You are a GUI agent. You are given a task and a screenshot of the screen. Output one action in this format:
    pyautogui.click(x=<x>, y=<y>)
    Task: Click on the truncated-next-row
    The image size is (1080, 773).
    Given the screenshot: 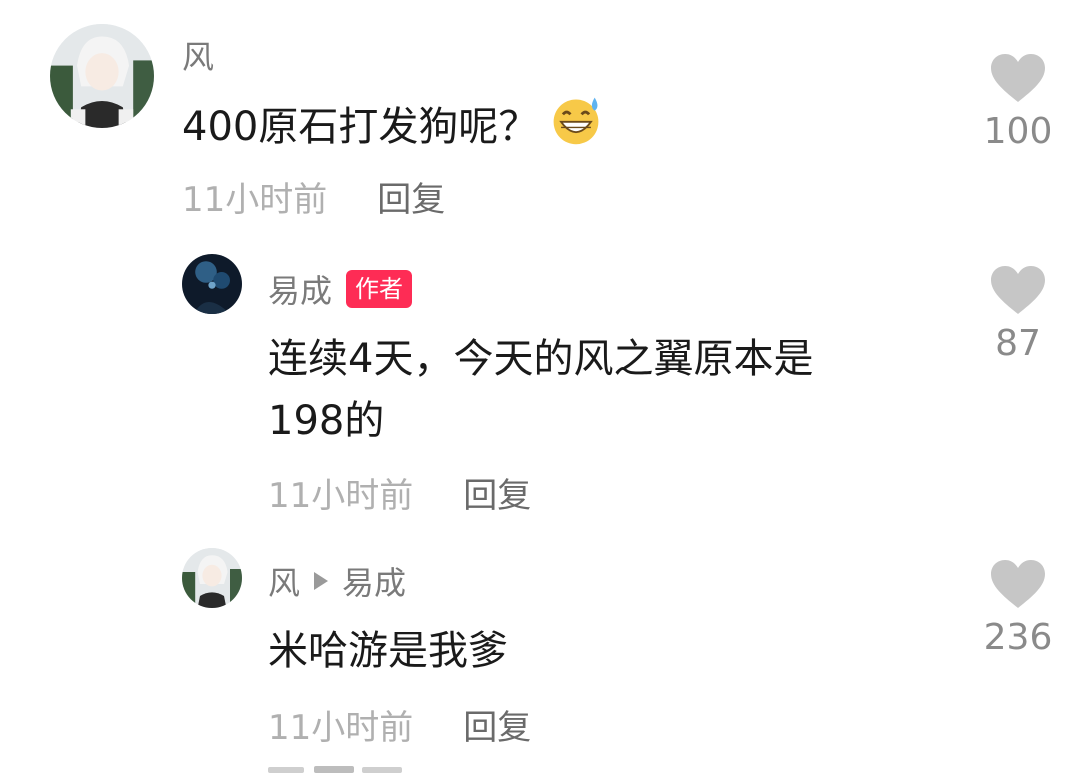 What is the action you would take?
    pyautogui.click(x=335, y=769)
    